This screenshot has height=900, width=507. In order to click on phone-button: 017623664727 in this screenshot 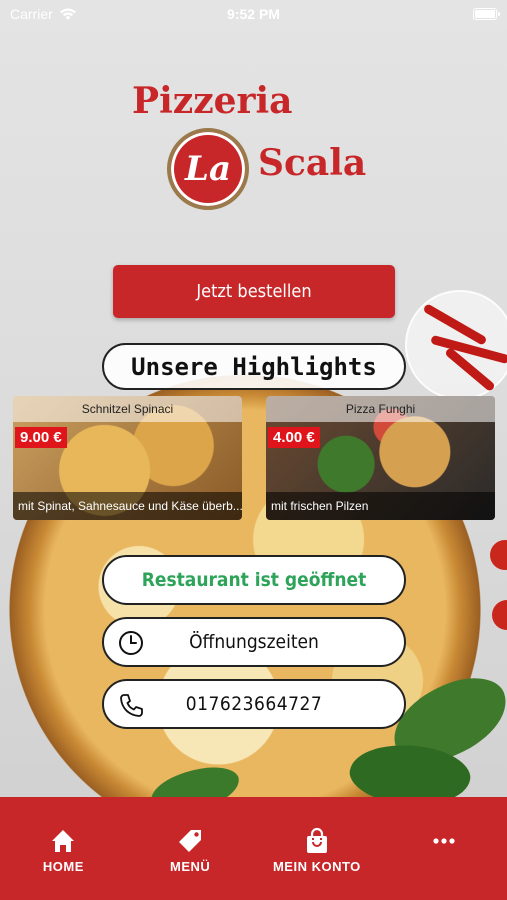, I will do `click(254, 704)`.